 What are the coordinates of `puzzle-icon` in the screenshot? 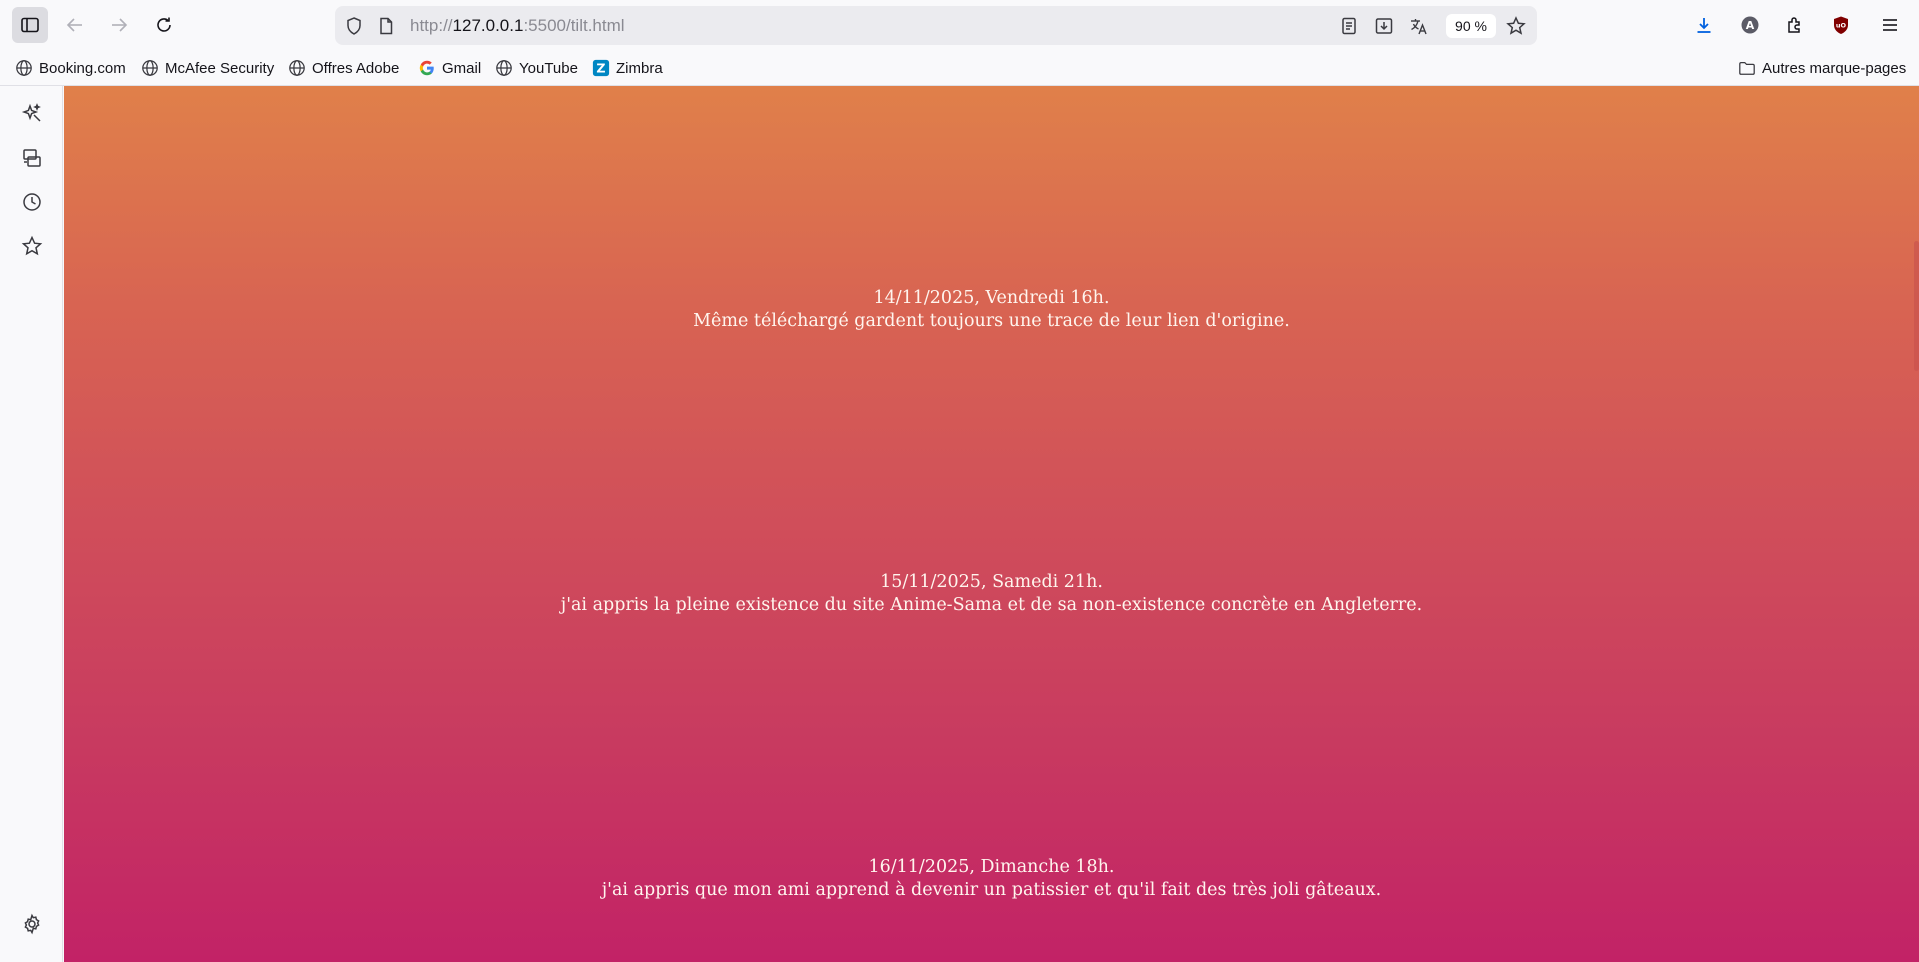 It's located at (1794, 25).